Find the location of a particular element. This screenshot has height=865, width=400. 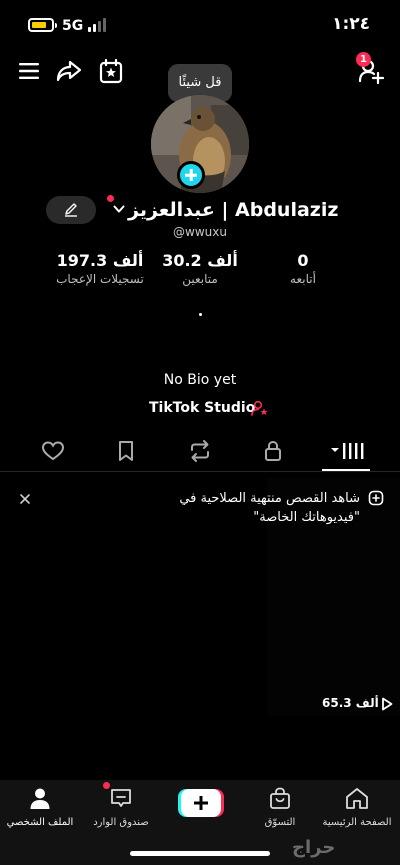

edit-notification-dot is located at coordinates (110, 198).